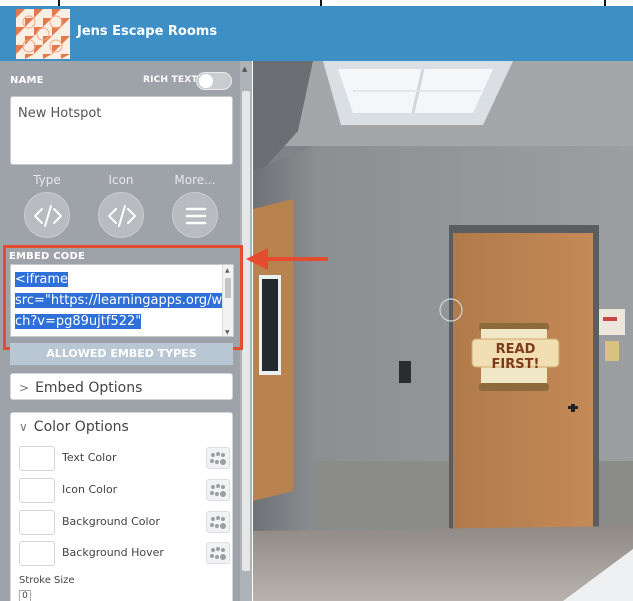 This screenshot has height=601, width=633. What do you see at coordinates (81, 427) in the screenshot?
I see `color-options-label: Color Options` at bounding box center [81, 427].